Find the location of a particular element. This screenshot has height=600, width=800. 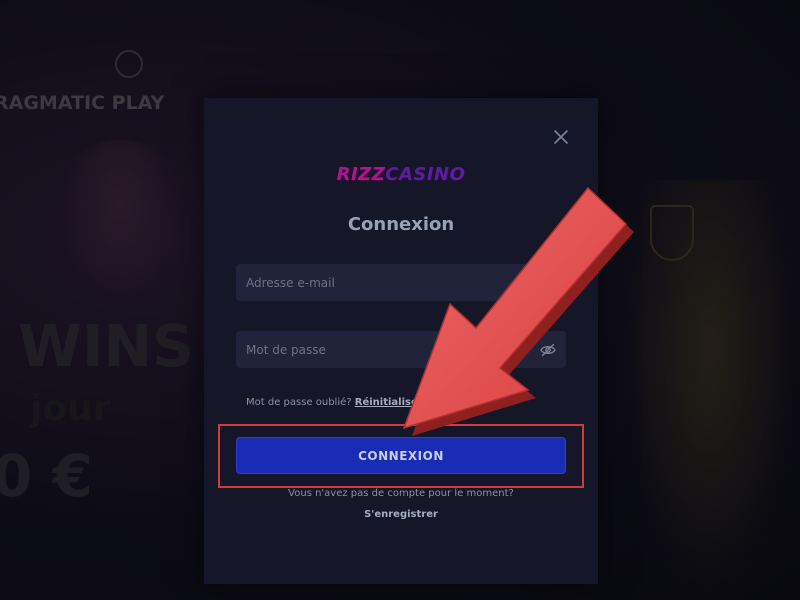

login-button: CONNEXION is located at coordinates (401, 455).